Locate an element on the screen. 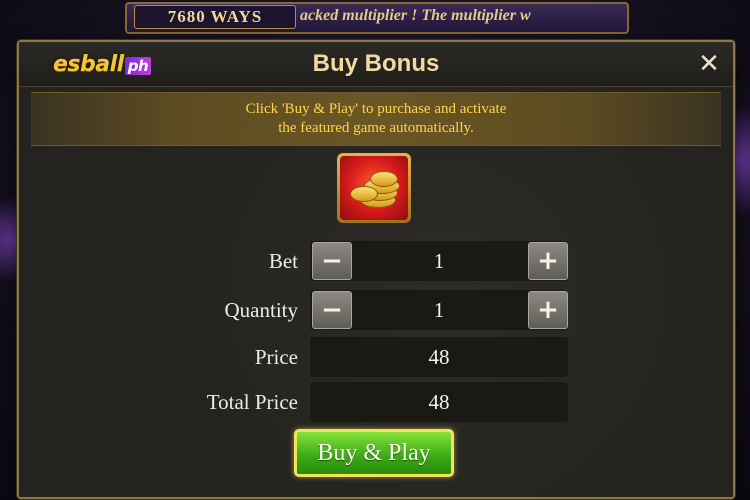  buy-and-play-button: Buy & Play is located at coordinates (374, 453).